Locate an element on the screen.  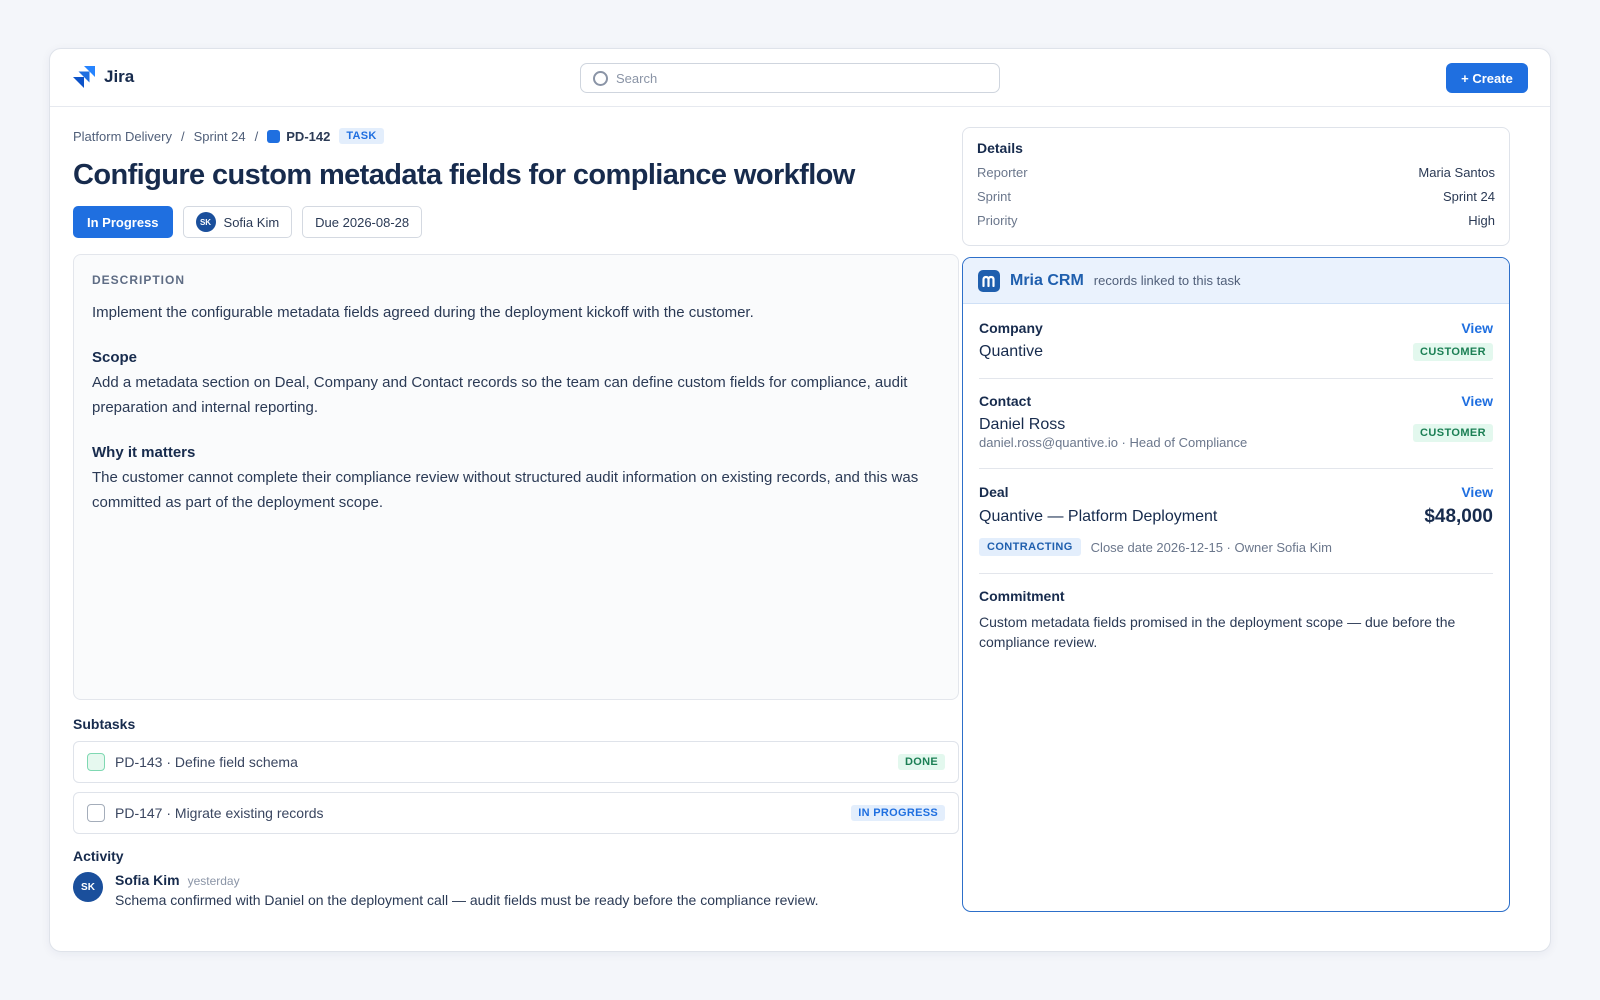
why-heading: Why it matters is located at coordinates (144, 452).